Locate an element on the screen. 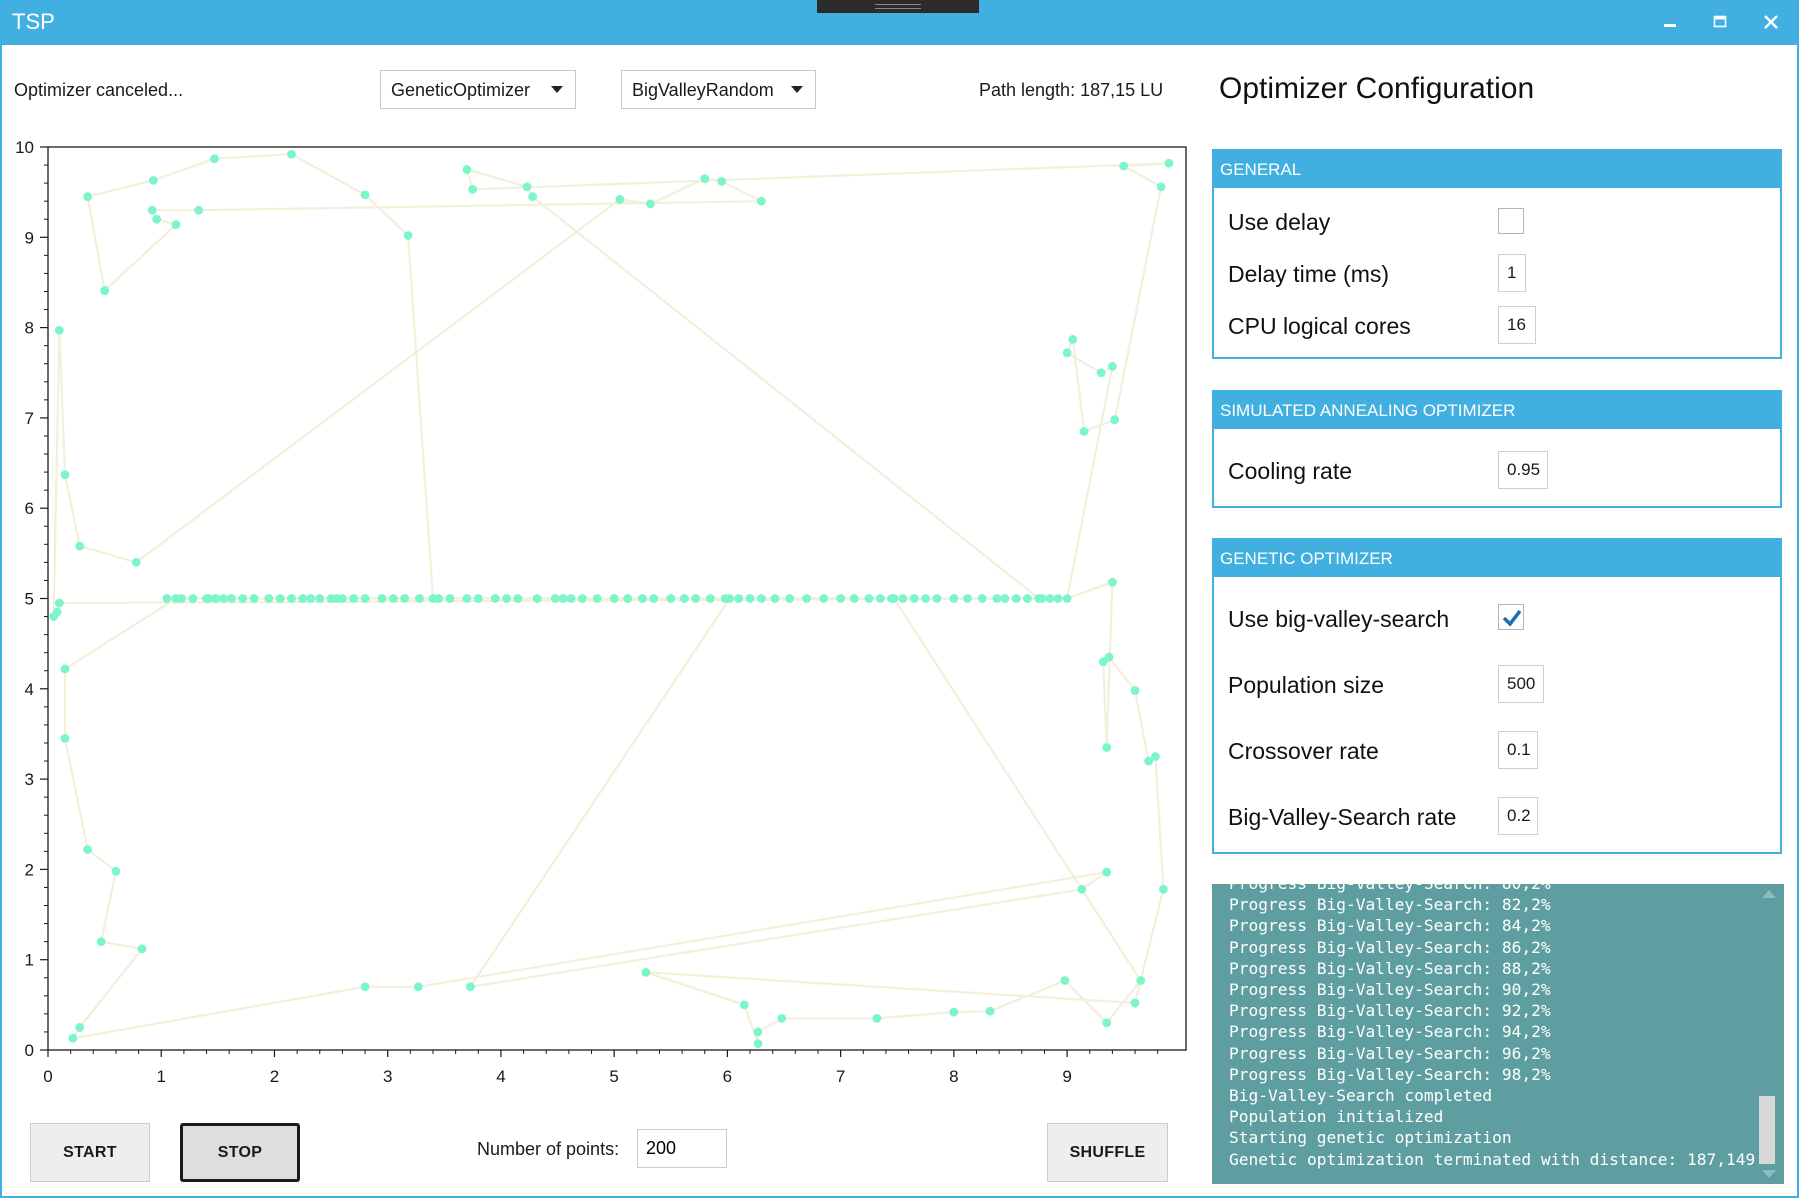 The image size is (1799, 1198). chevron-down-icon is located at coordinates (797, 89).